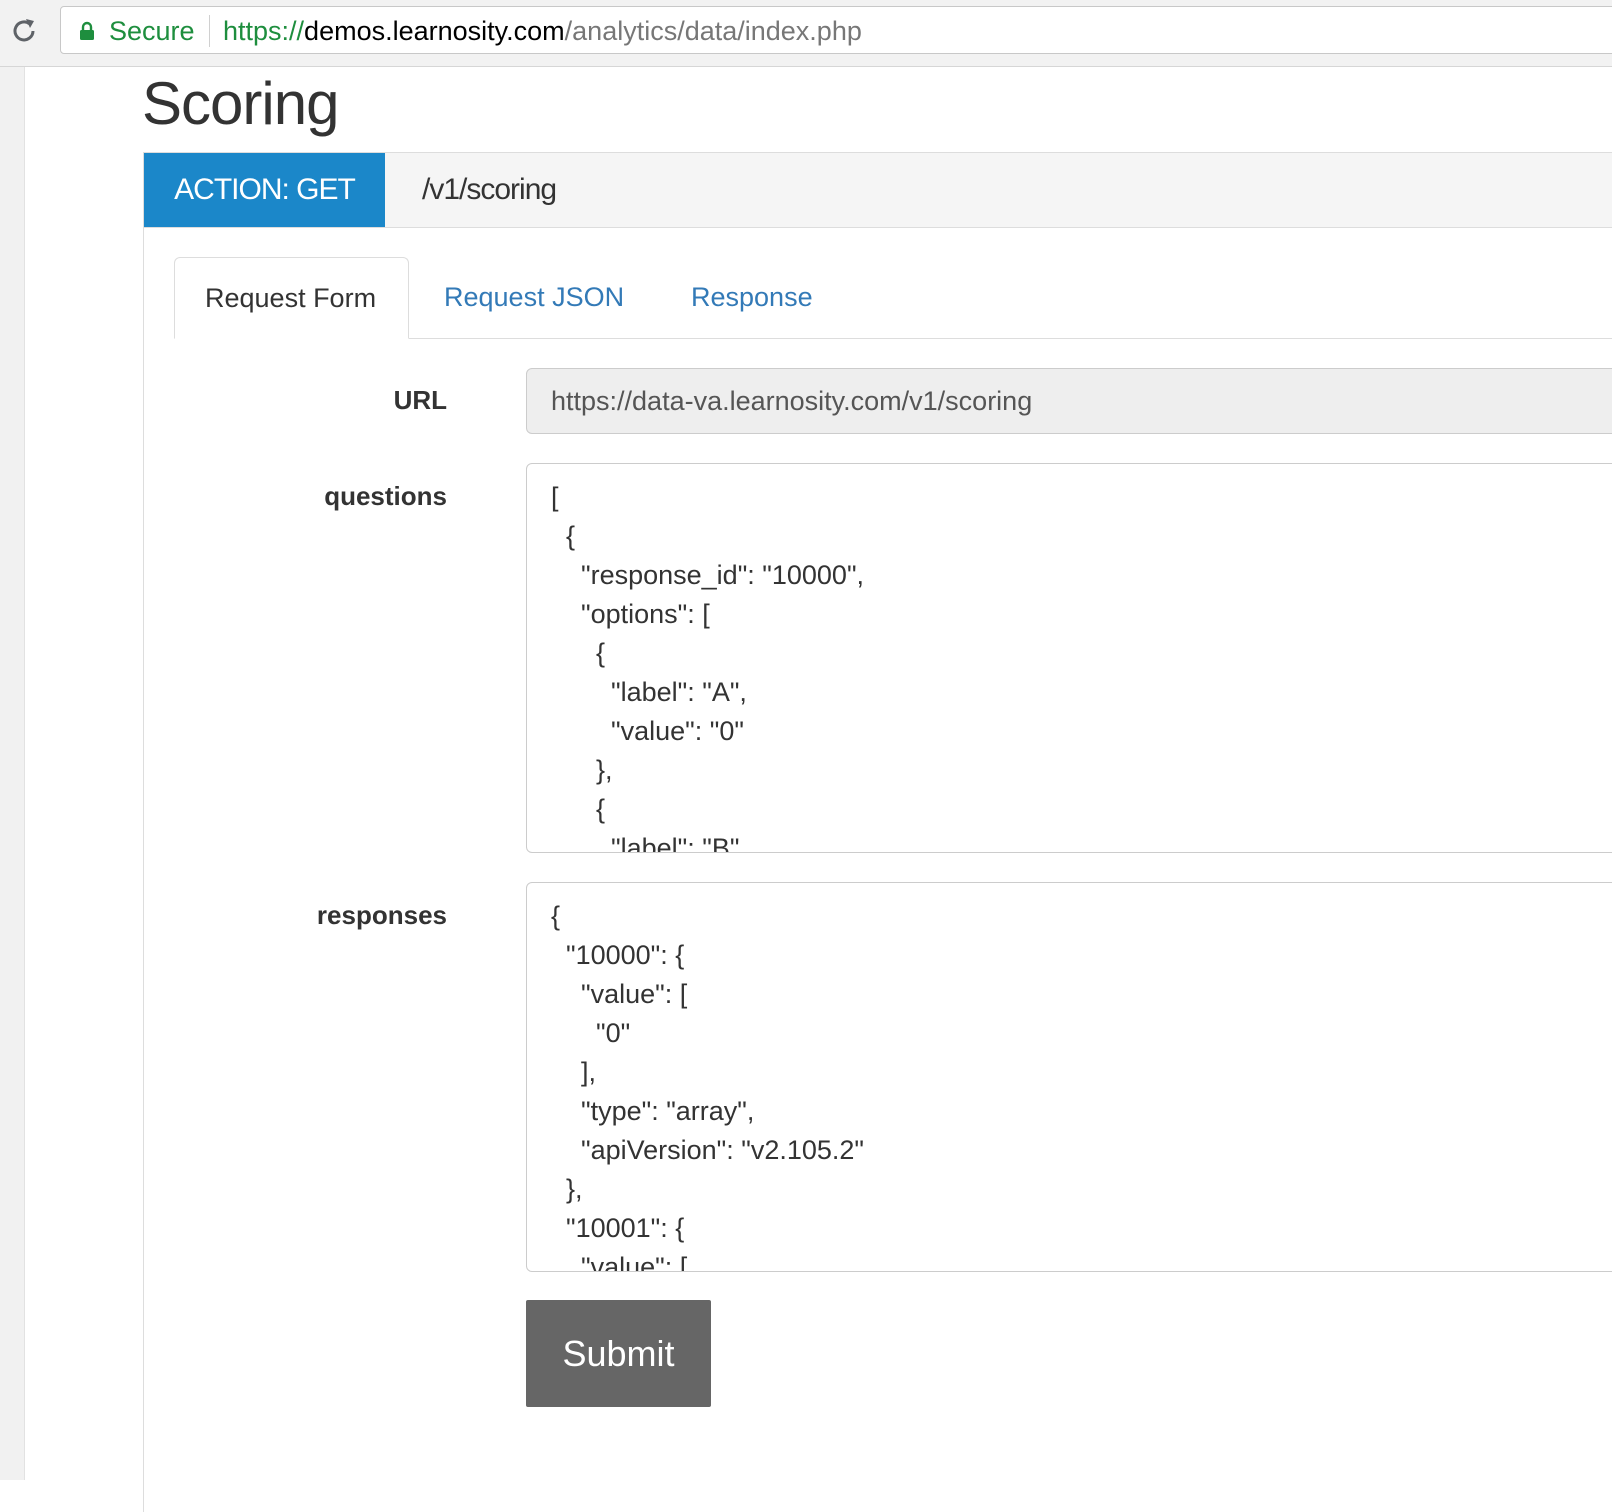 This screenshot has width=1612, height=1512. I want to click on endpoint-header: ACTION: GET /v1/scoring, so click(878, 190).